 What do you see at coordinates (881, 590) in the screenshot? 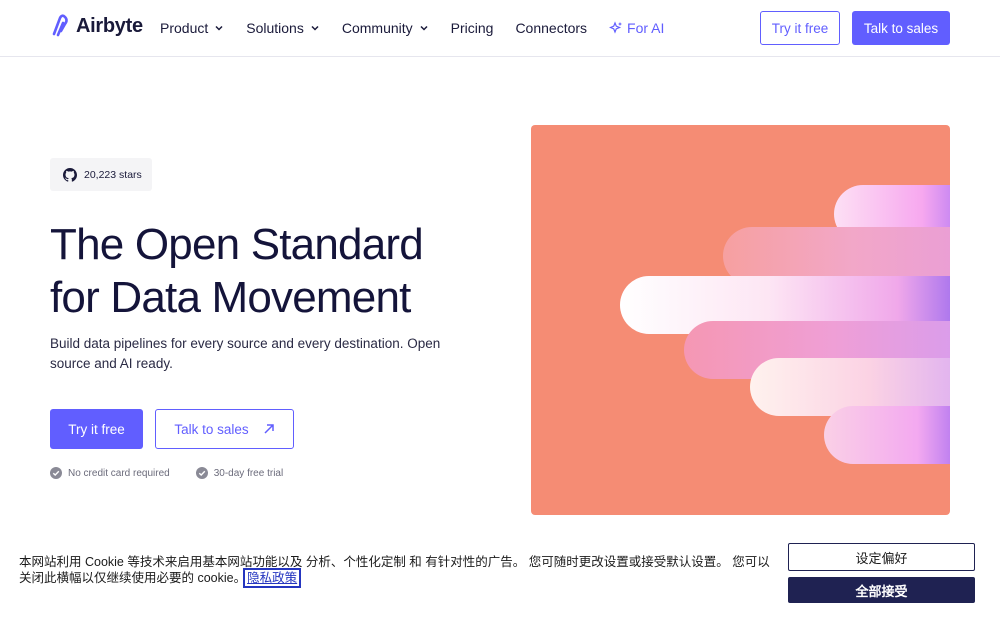
I see `cookie-accept-all-button: 全部接受` at bounding box center [881, 590].